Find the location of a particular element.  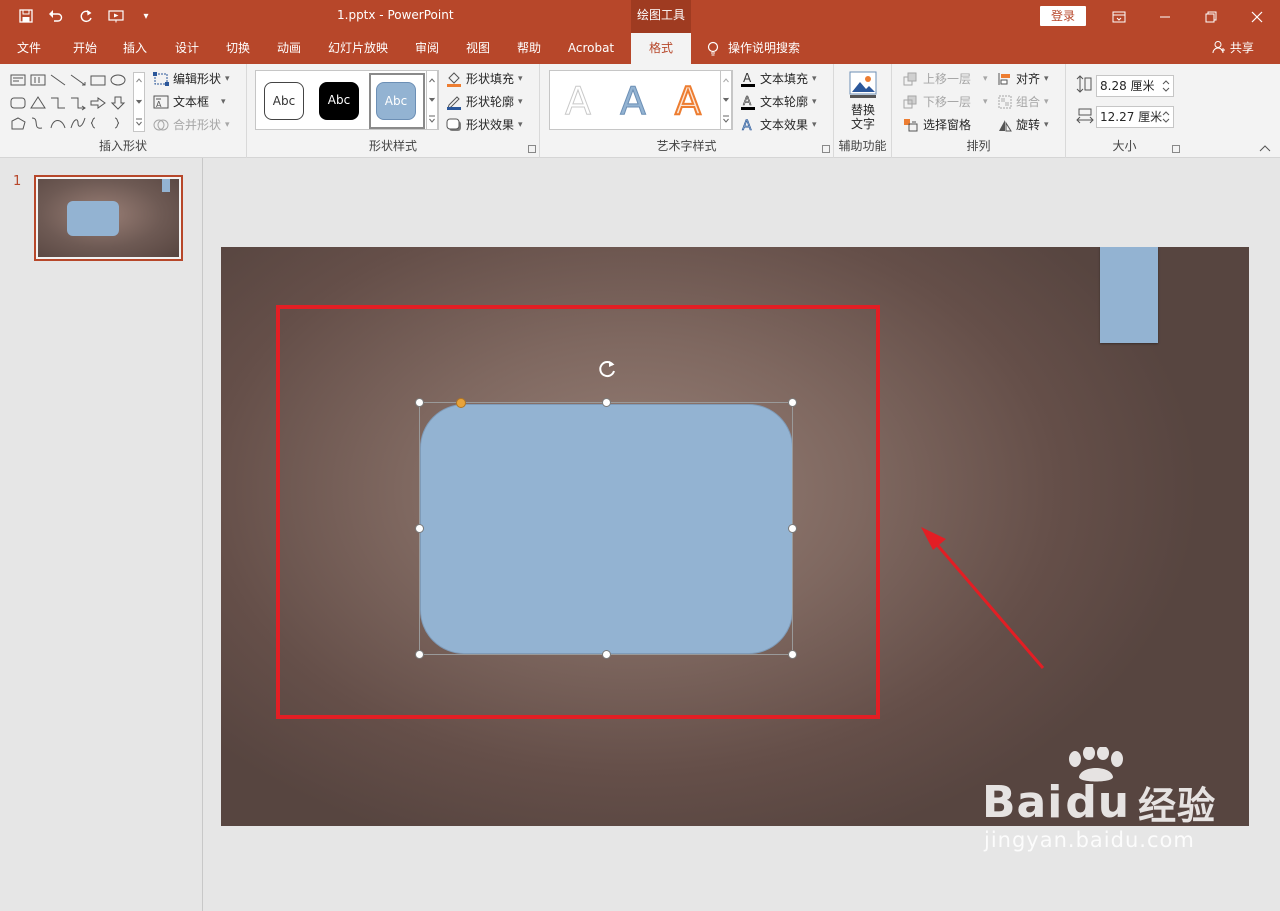

align-button: 对齐 ▾ is located at coordinates (1023, 78).